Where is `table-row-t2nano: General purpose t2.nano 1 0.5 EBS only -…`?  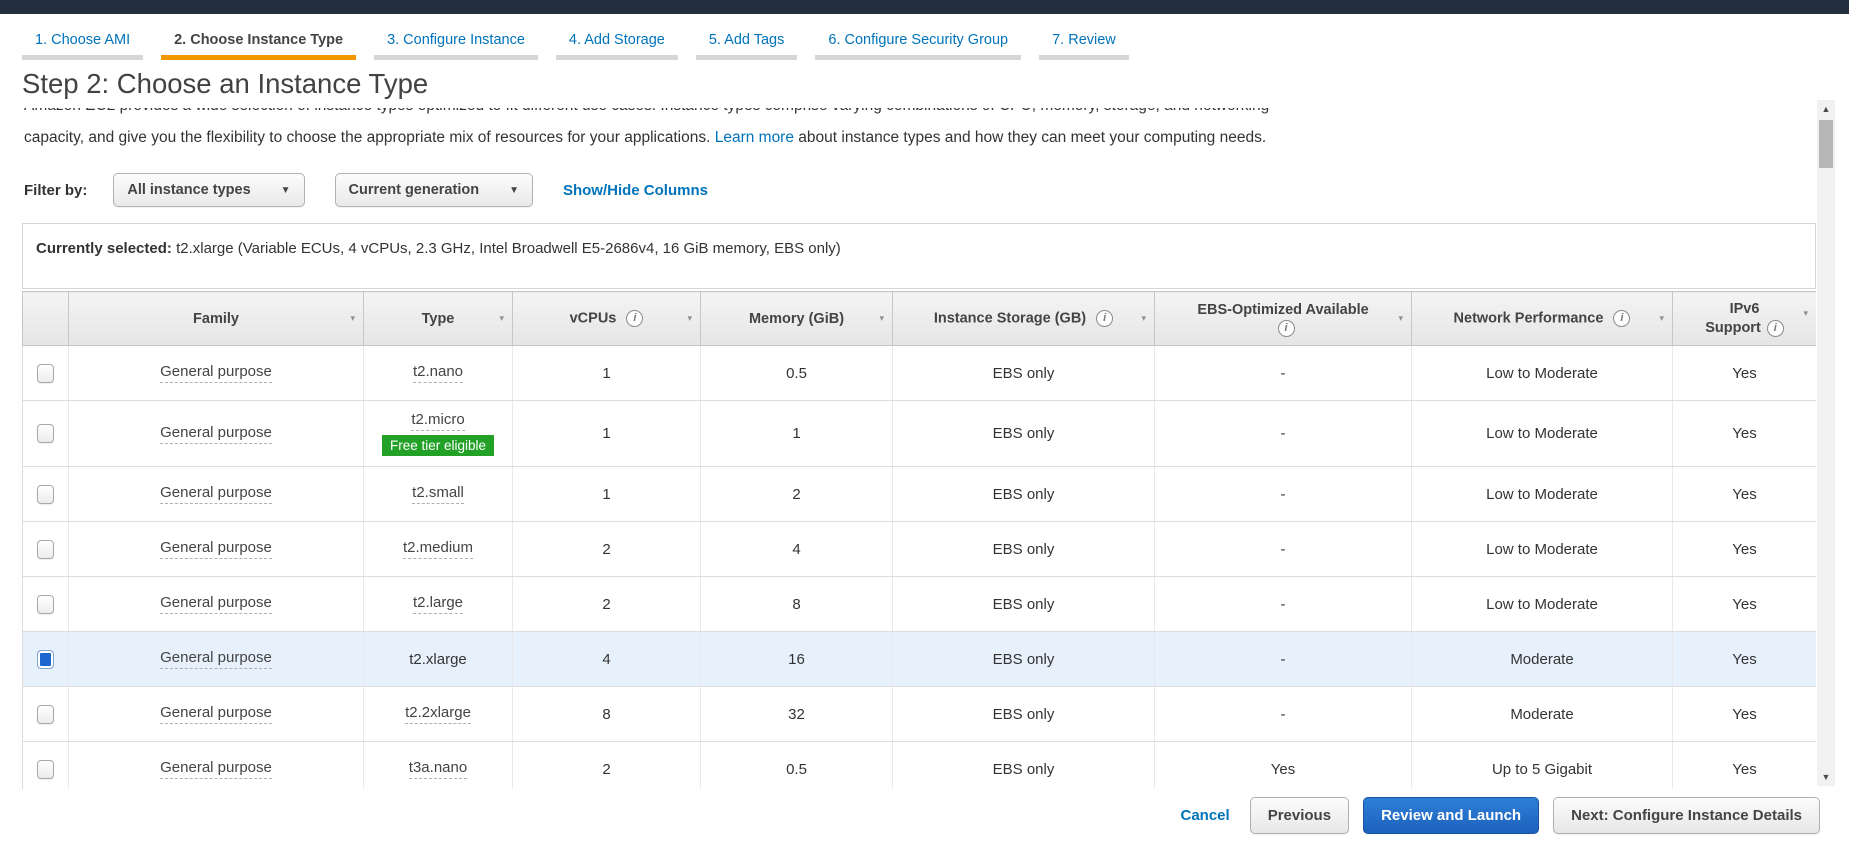 table-row-t2nano: General purpose t2.nano 1 0.5 EBS only -… is located at coordinates (919, 373).